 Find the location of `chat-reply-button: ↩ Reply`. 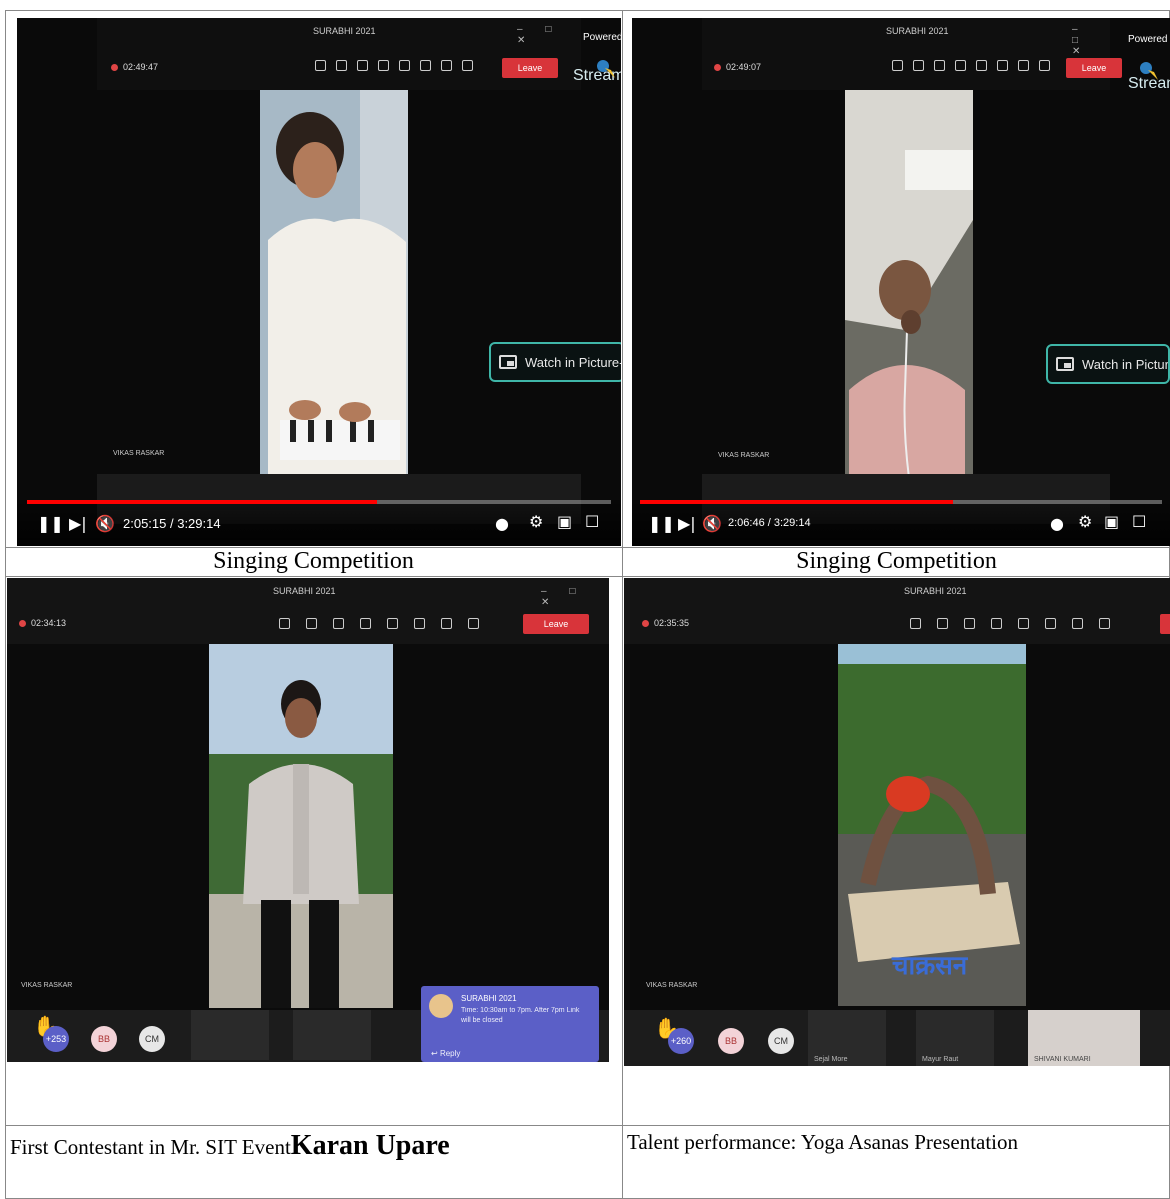

chat-reply-button: ↩ Reply is located at coordinates (445, 1053).